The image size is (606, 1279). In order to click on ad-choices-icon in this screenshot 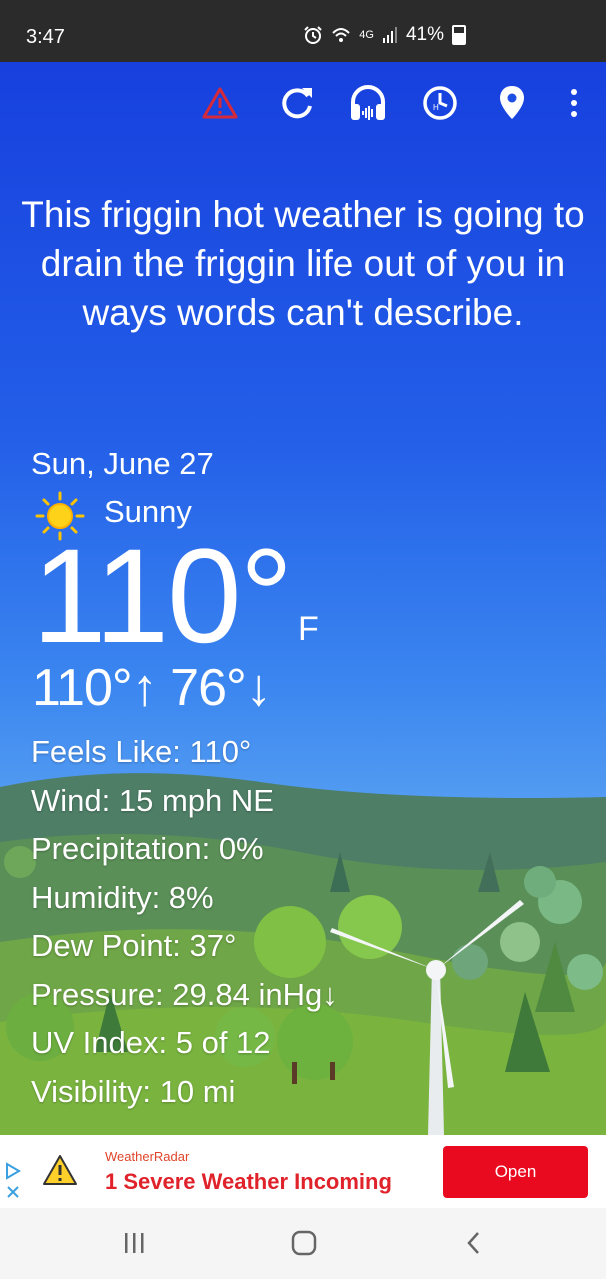, I will do `click(14, 1171)`.